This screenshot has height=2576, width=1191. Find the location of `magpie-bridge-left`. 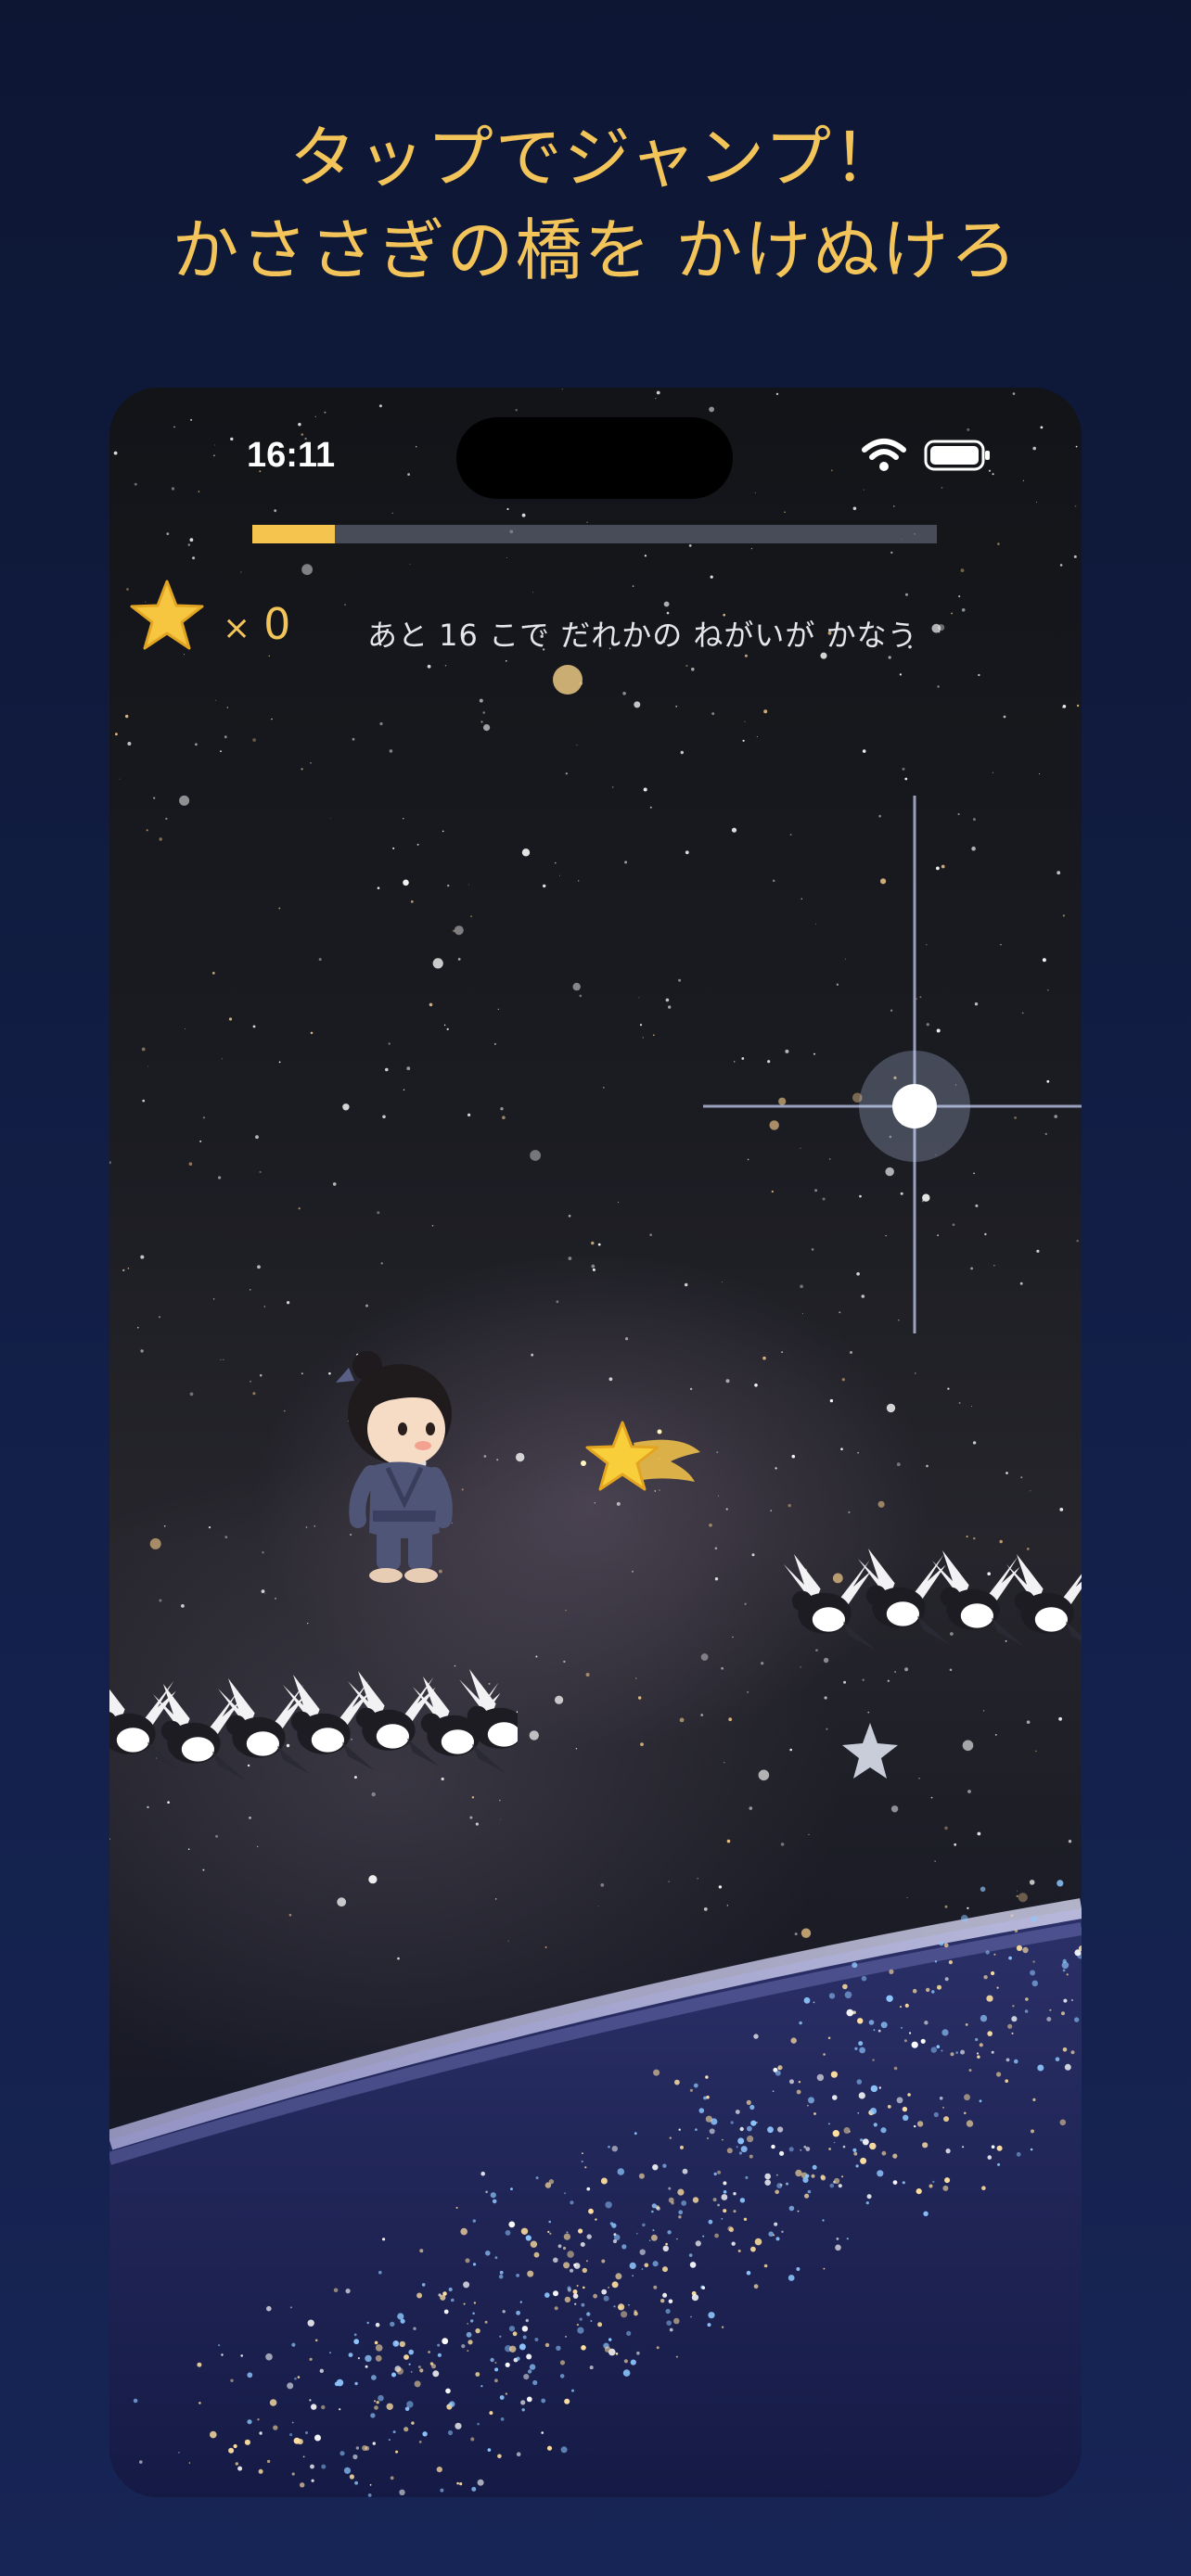

magpie-bridge-left is located at coordinates (313, 1725).